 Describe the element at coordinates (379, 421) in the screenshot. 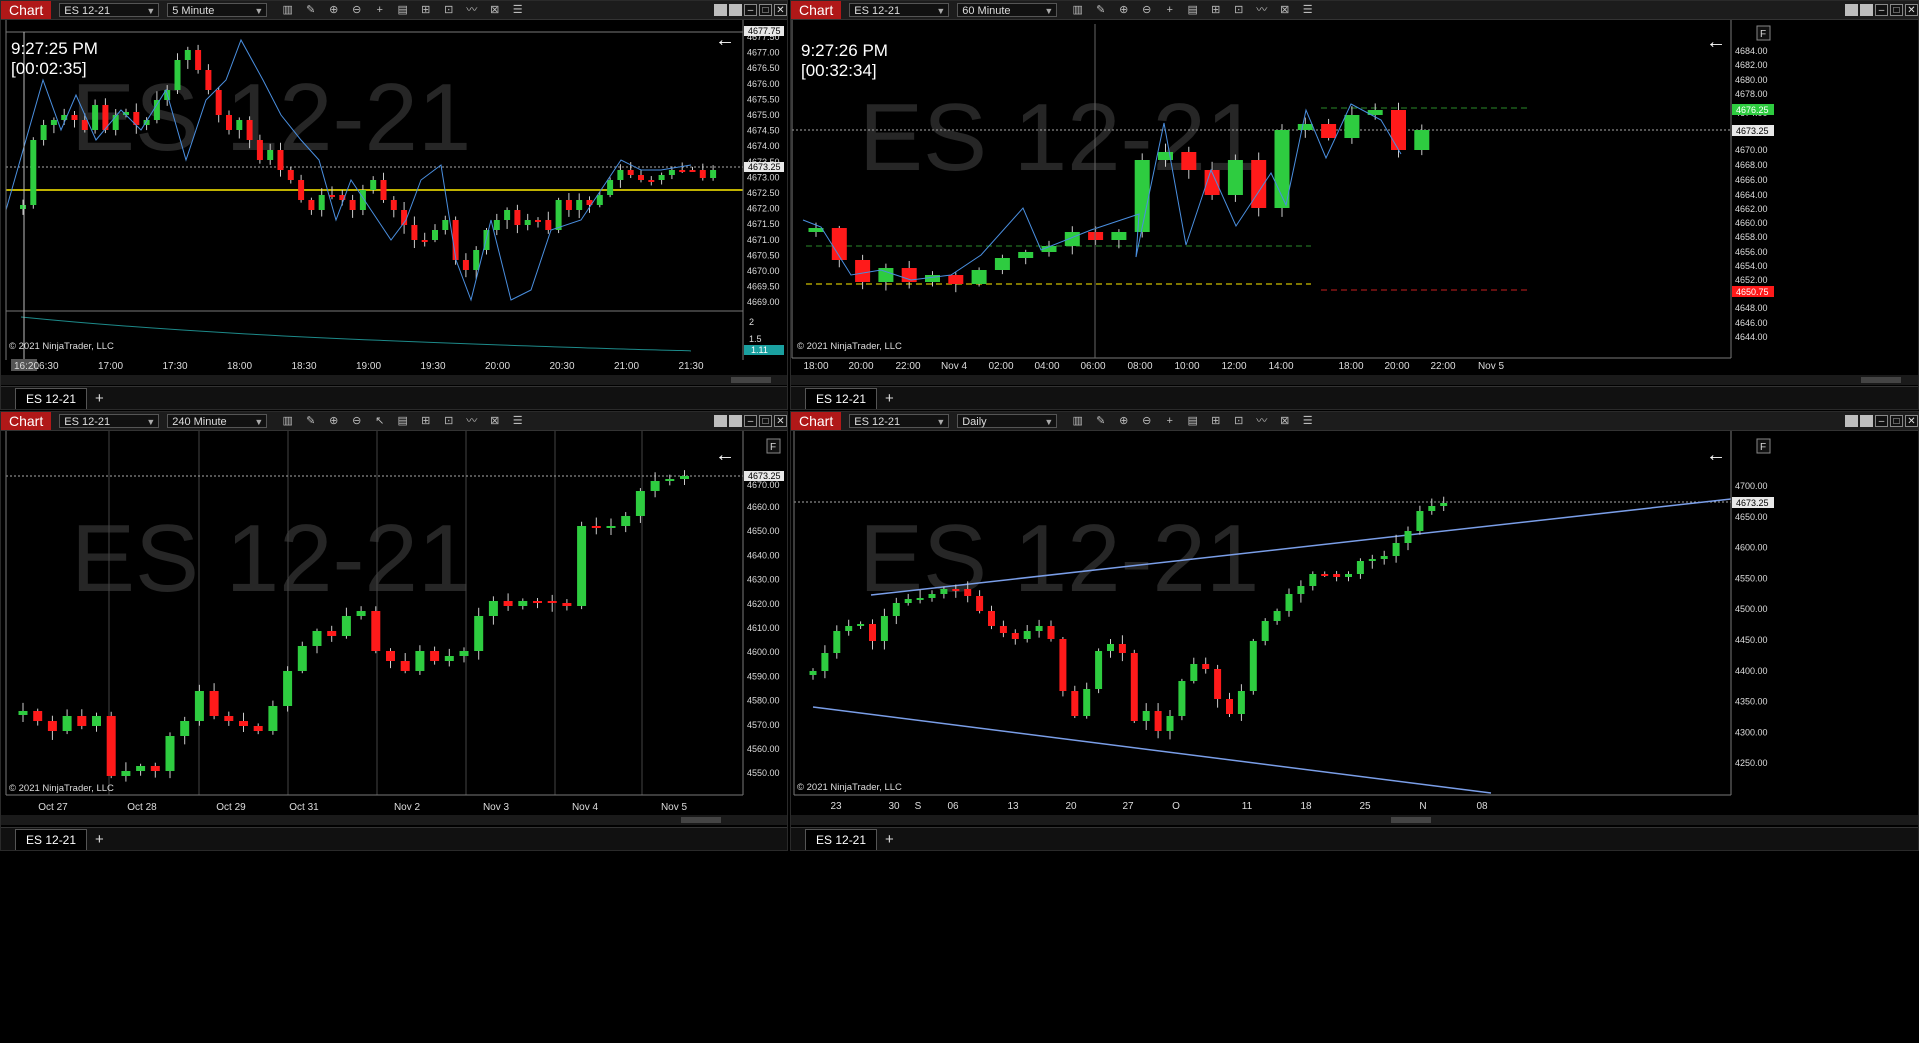

I see `pointer-icon: ↖` at that location.